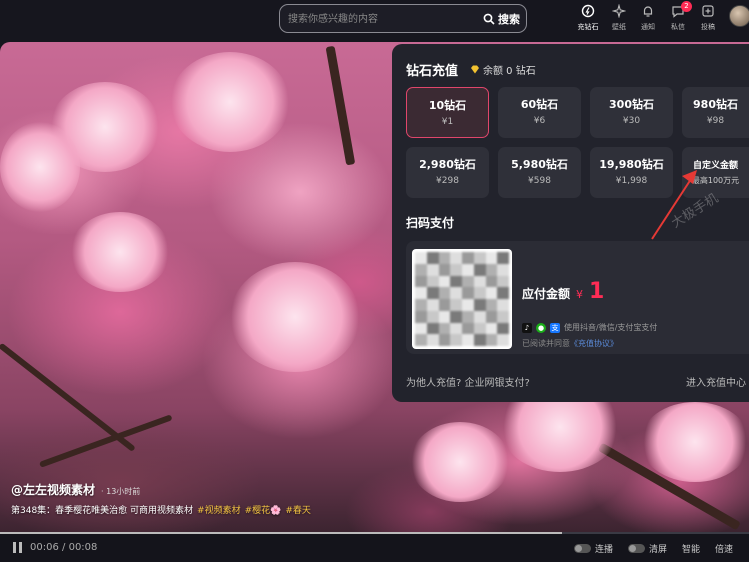 Image resolution: width=749 pixels, height=562 pixels. I want to click on qr-code, so click(462, 299).